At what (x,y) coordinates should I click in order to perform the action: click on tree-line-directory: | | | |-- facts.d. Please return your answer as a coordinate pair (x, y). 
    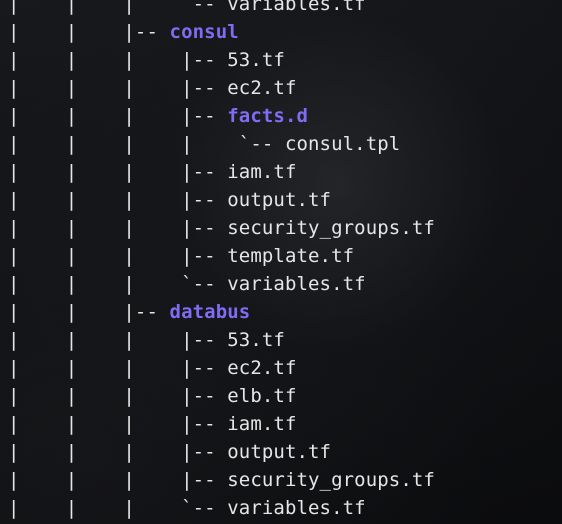
    Looking at the image, I should click on (158, 116).